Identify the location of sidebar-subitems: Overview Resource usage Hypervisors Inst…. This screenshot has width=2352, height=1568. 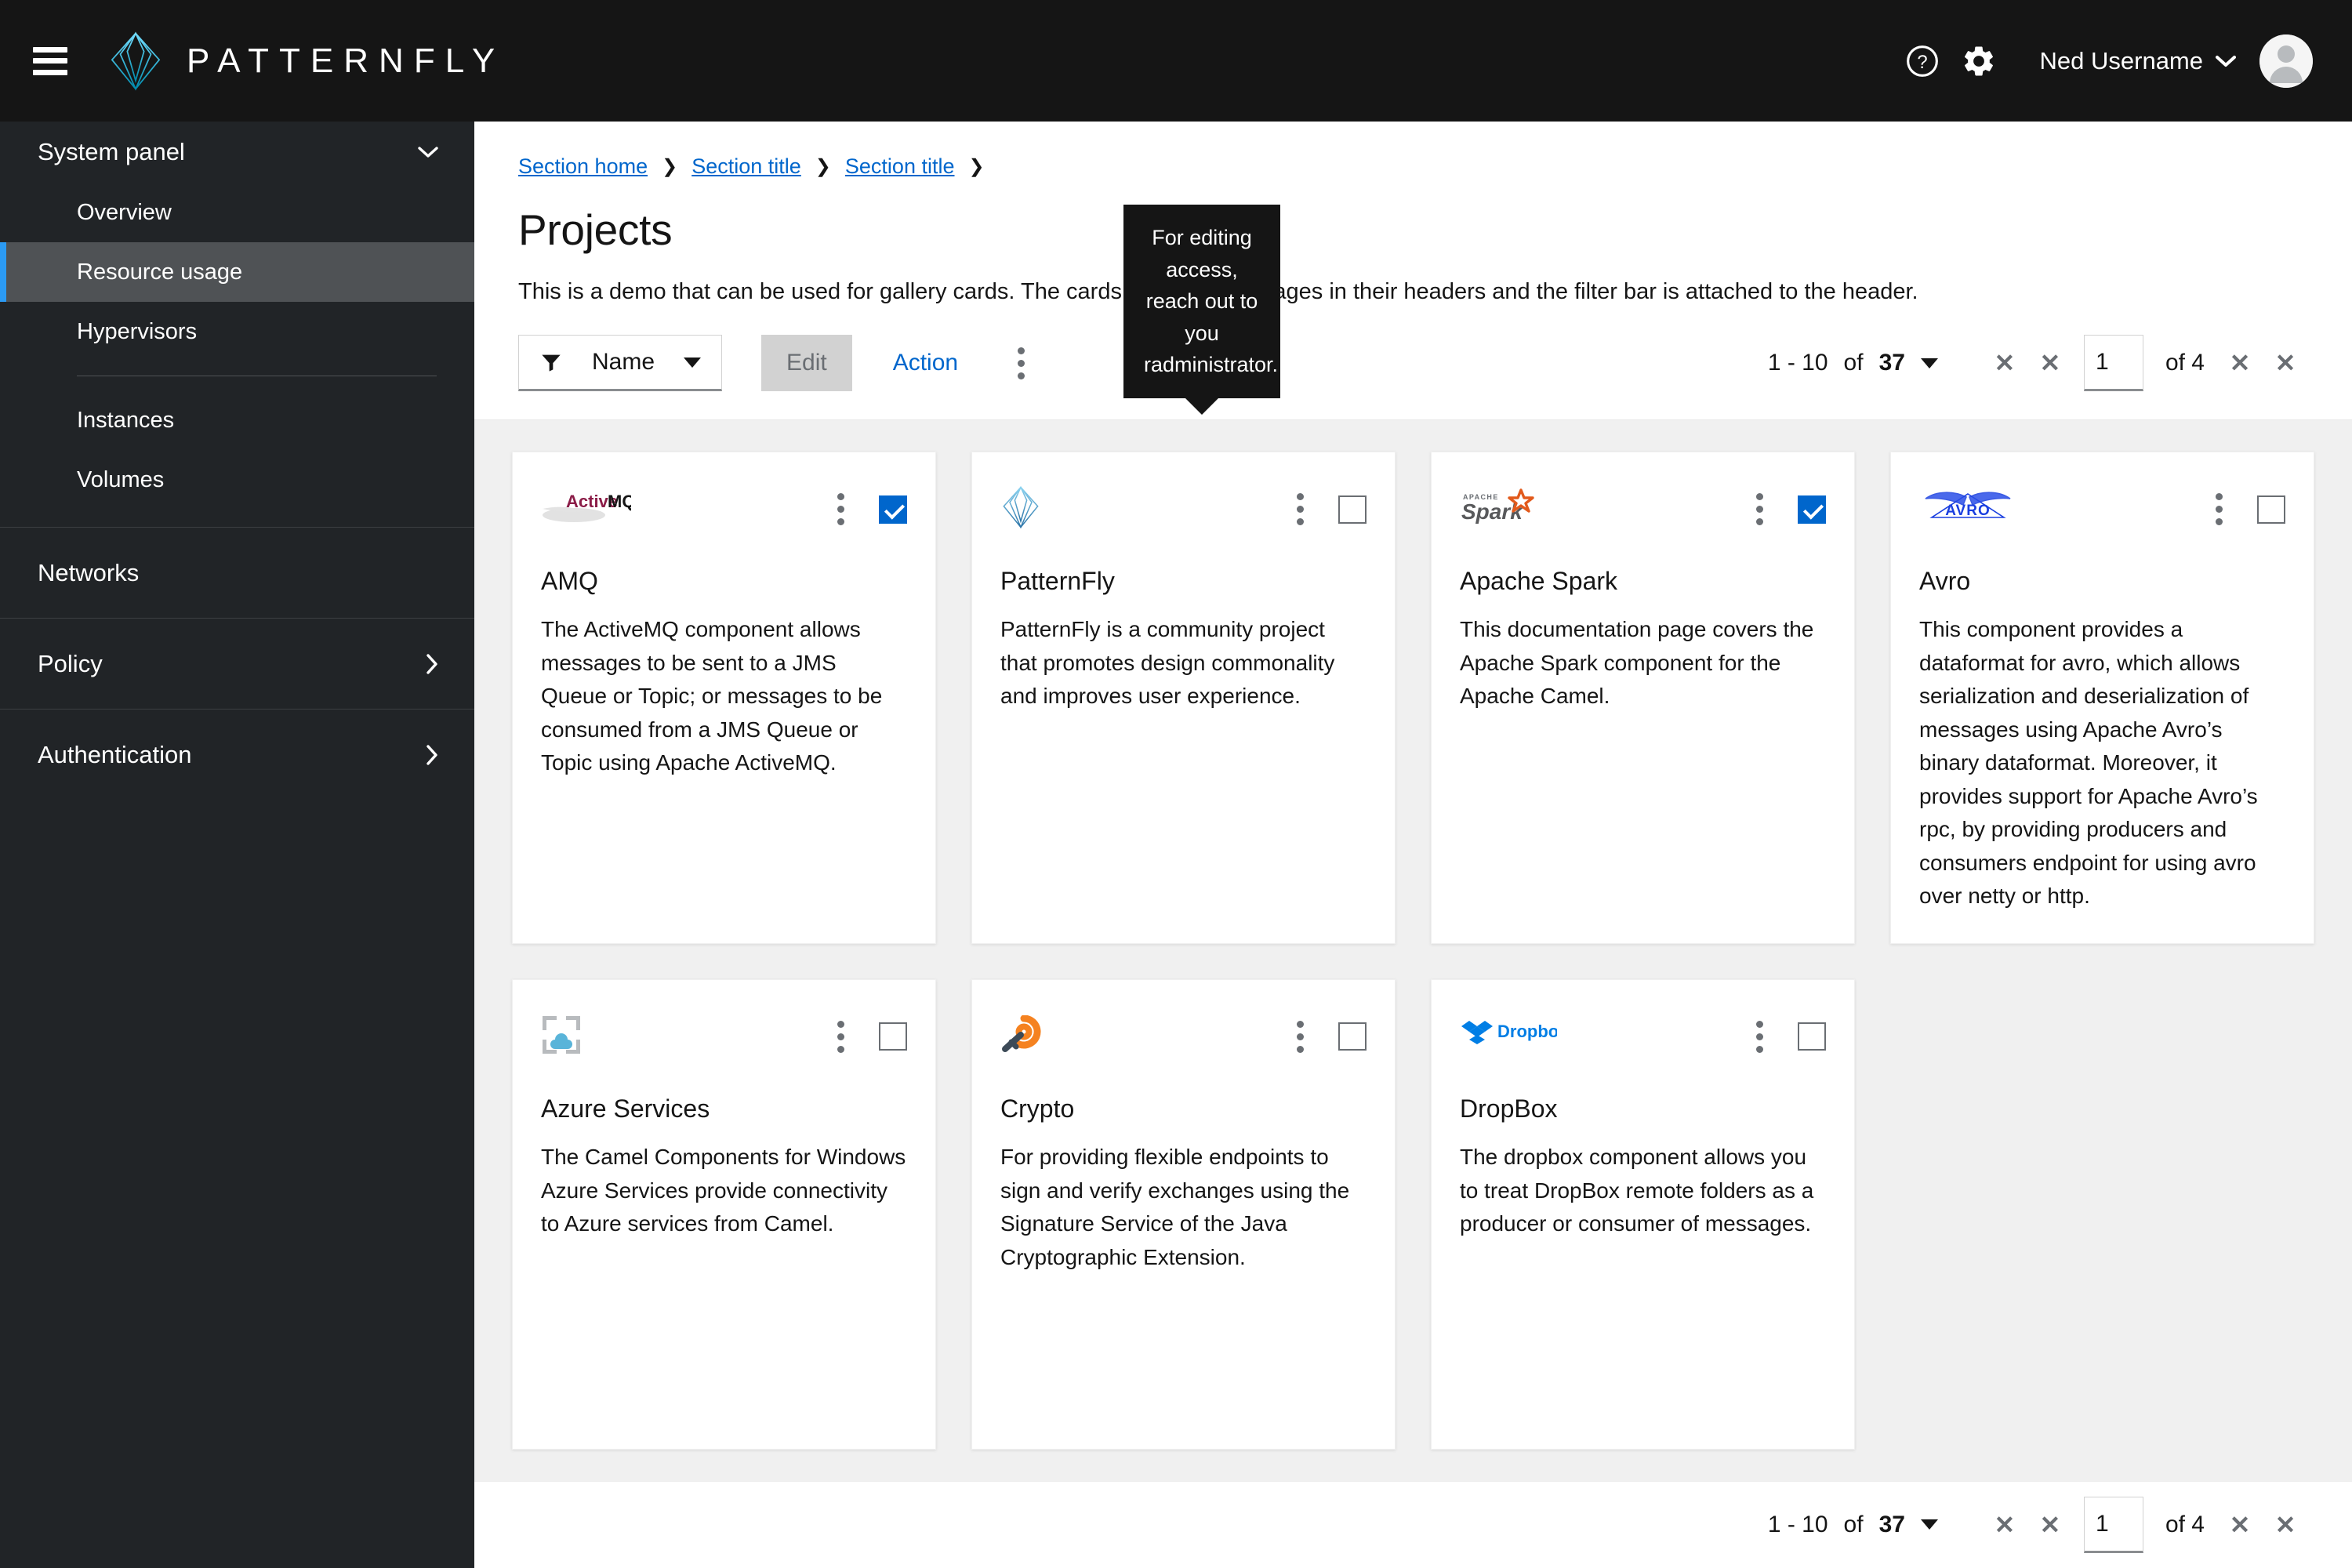
(237, 355).